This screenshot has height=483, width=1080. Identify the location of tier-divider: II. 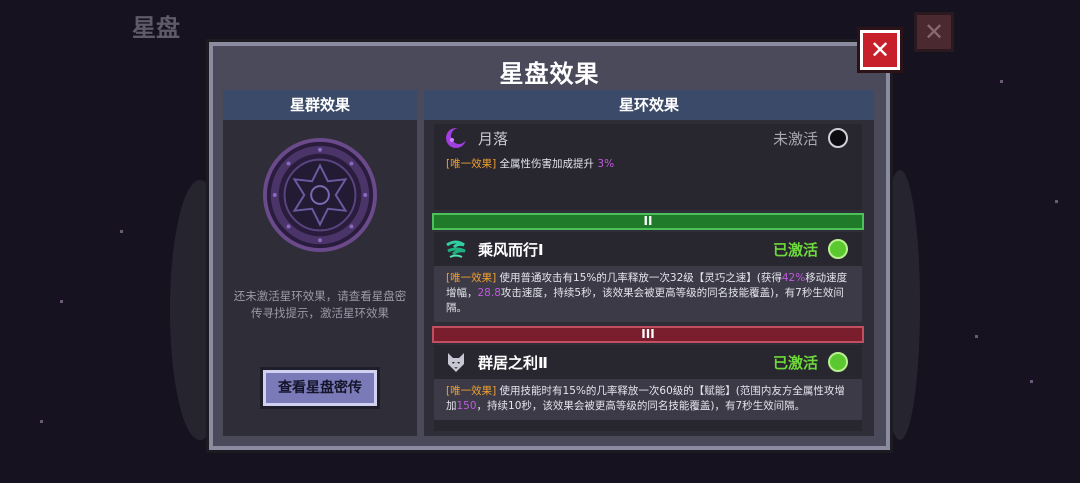
(648, 221).